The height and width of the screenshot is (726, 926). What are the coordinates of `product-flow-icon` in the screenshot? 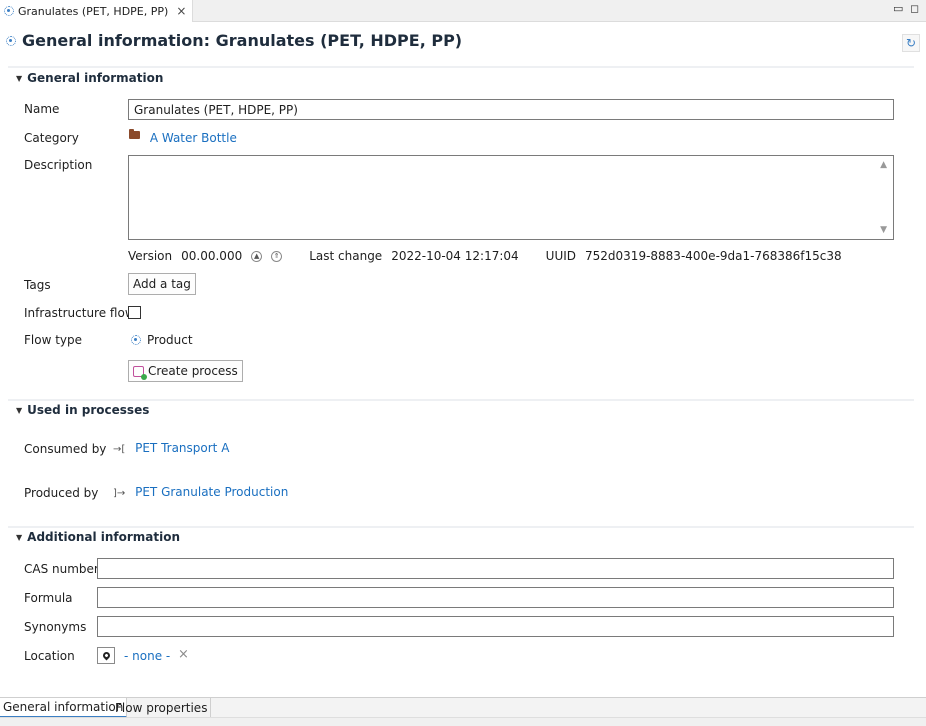 It's located at (136, 340).